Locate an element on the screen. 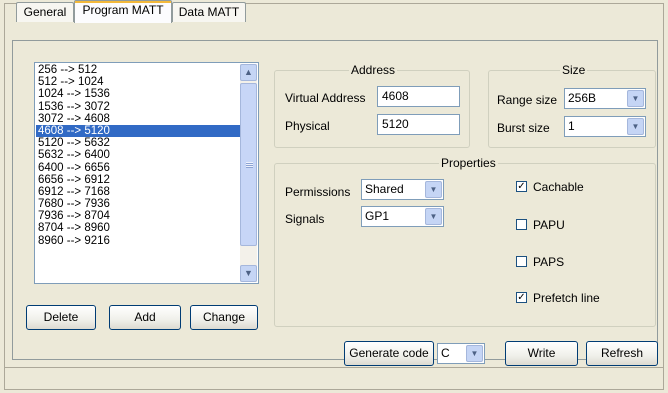  permissions-value: Shared is located at coordinates (384, 189).